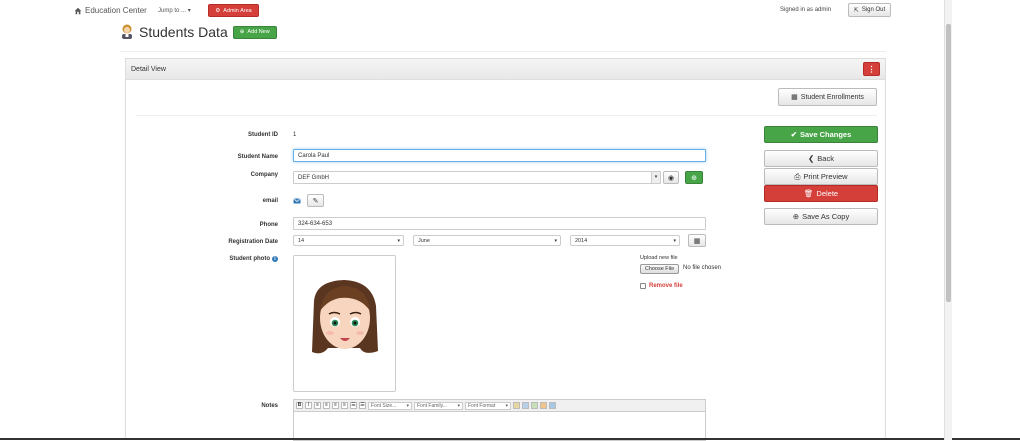  I want to click on align-center-icon: ≡, so click(326, 405).